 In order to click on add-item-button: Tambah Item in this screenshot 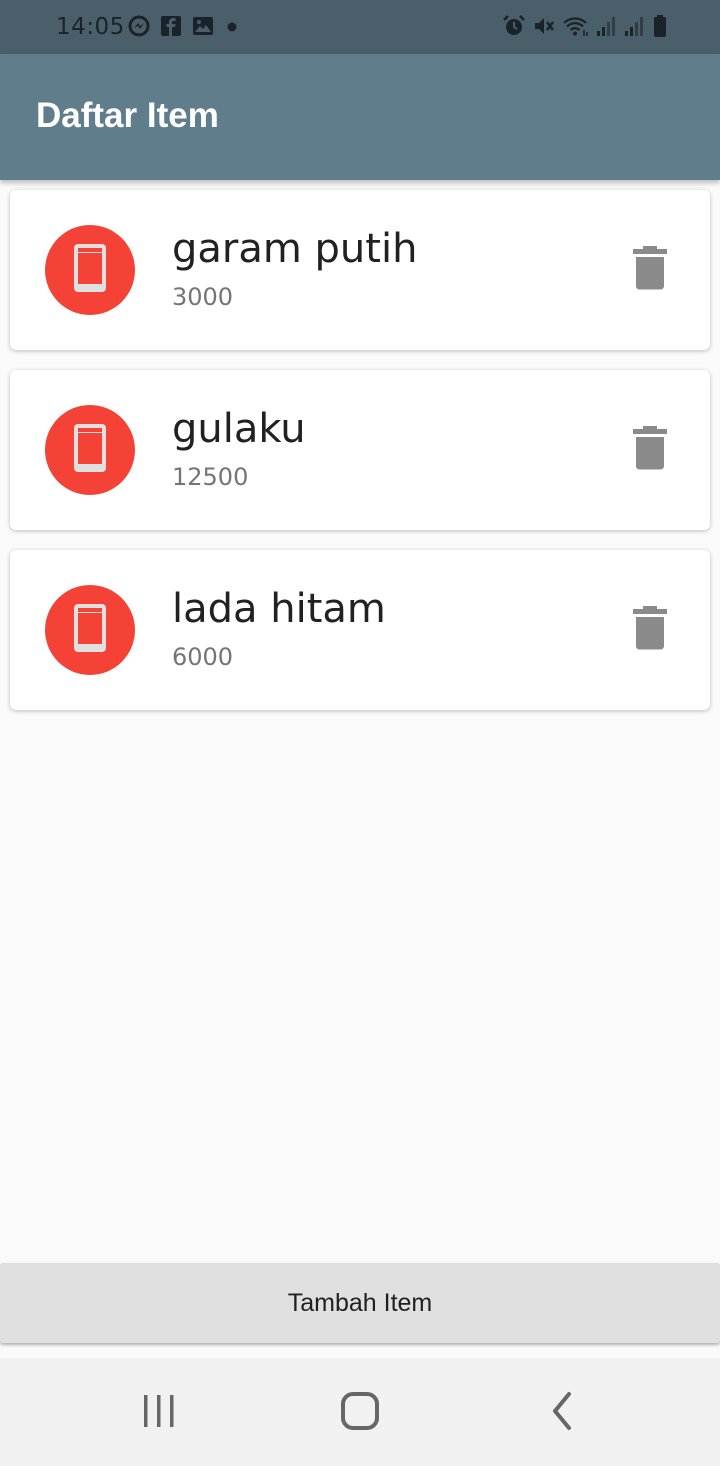, I will do `click(360, 1303)`.